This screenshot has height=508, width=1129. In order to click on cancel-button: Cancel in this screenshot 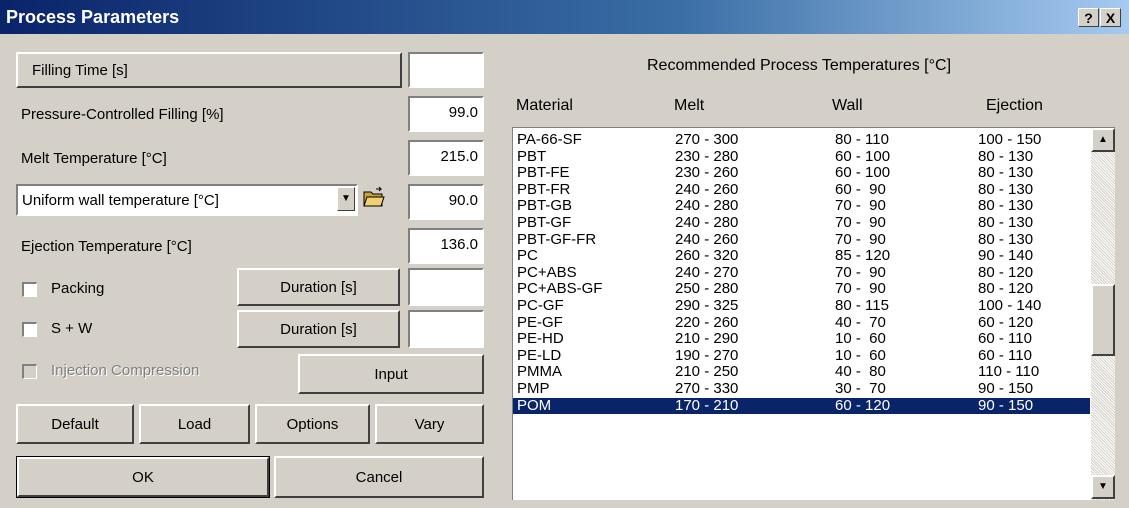, I will do `click(379, 477)`.